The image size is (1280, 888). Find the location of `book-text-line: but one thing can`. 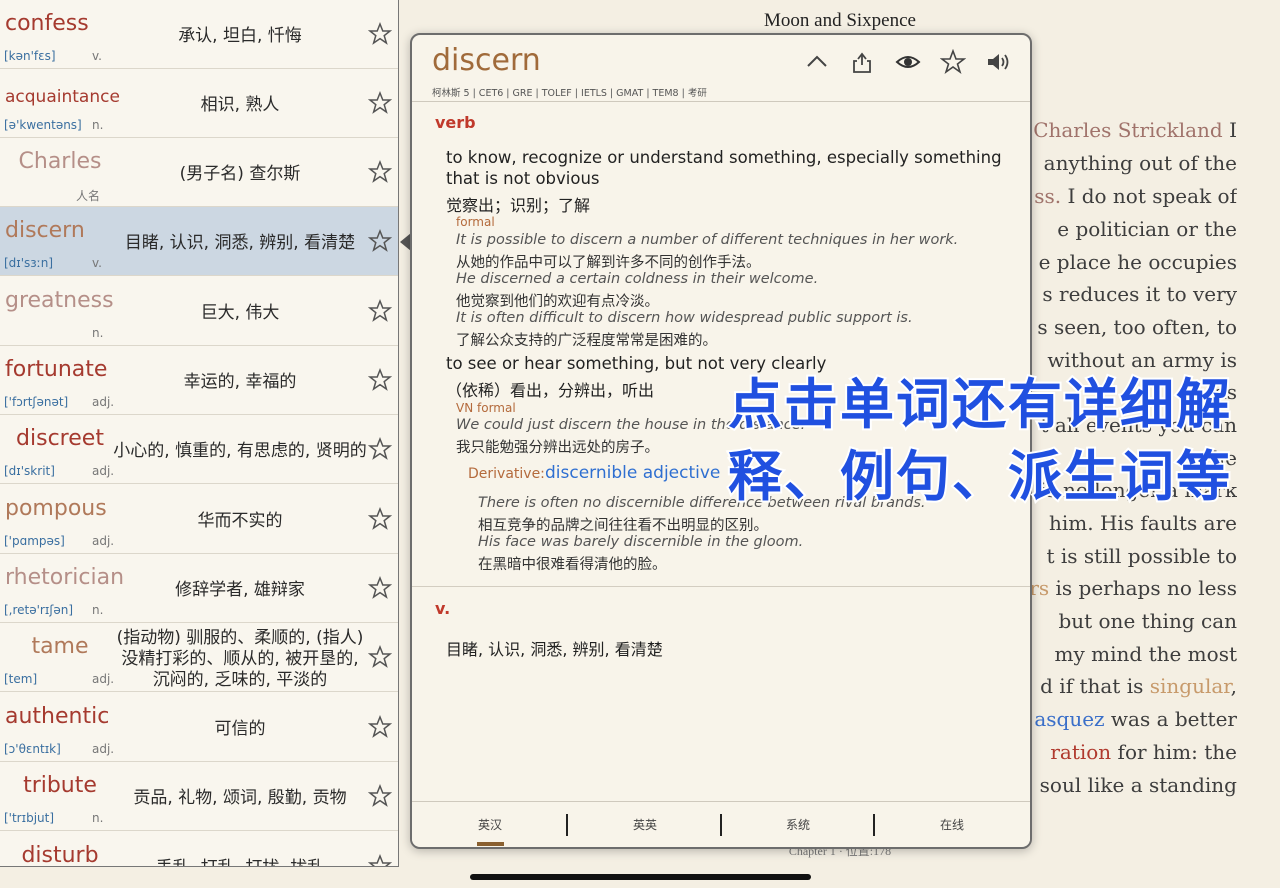

book-text-line: but one thing can is located at coordinates (1118, 621).